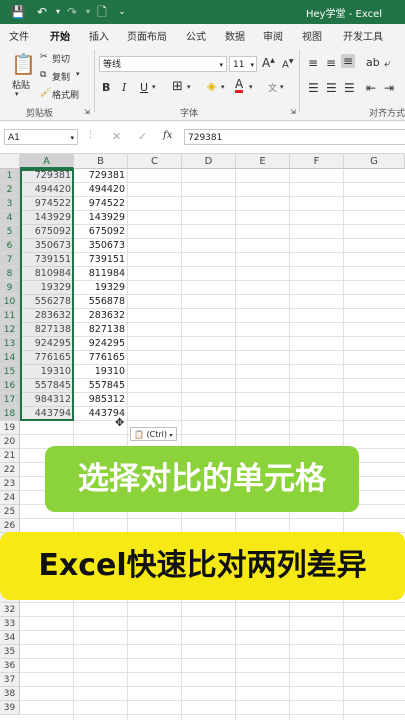  I want to click on tab-page-layout: 页面布局, so click(147, 35).